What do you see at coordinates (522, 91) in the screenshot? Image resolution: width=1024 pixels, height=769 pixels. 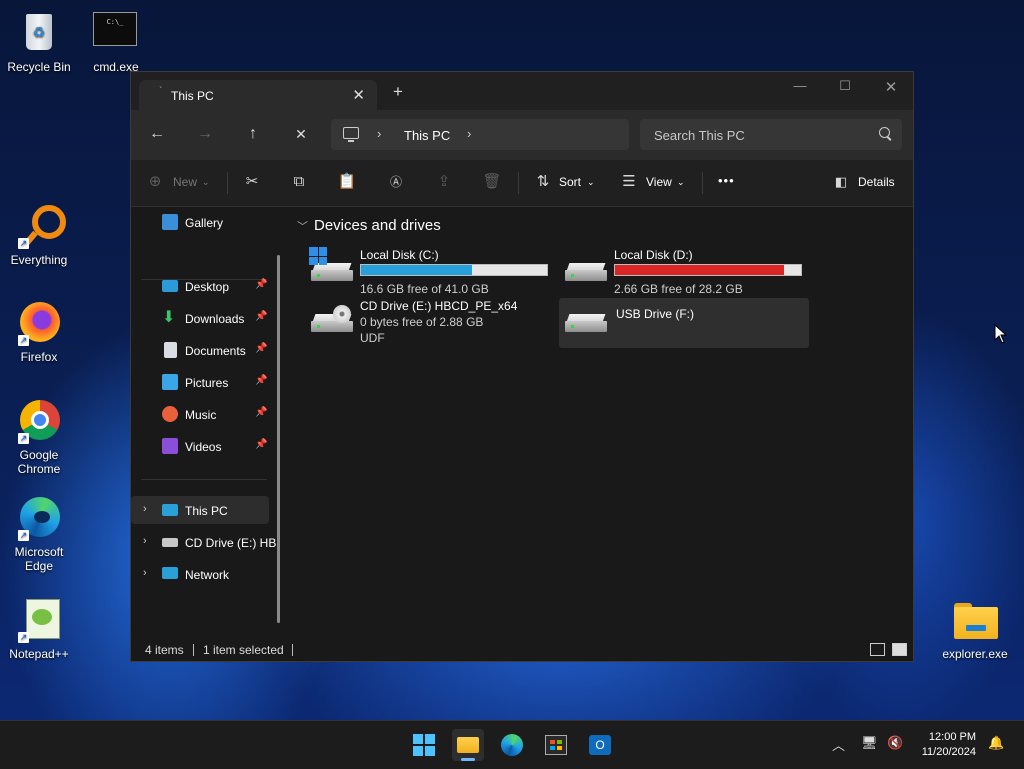 I see `title-bar: ` This PC ✕ + — ☐ ✕` at bounding box center [522, 91].